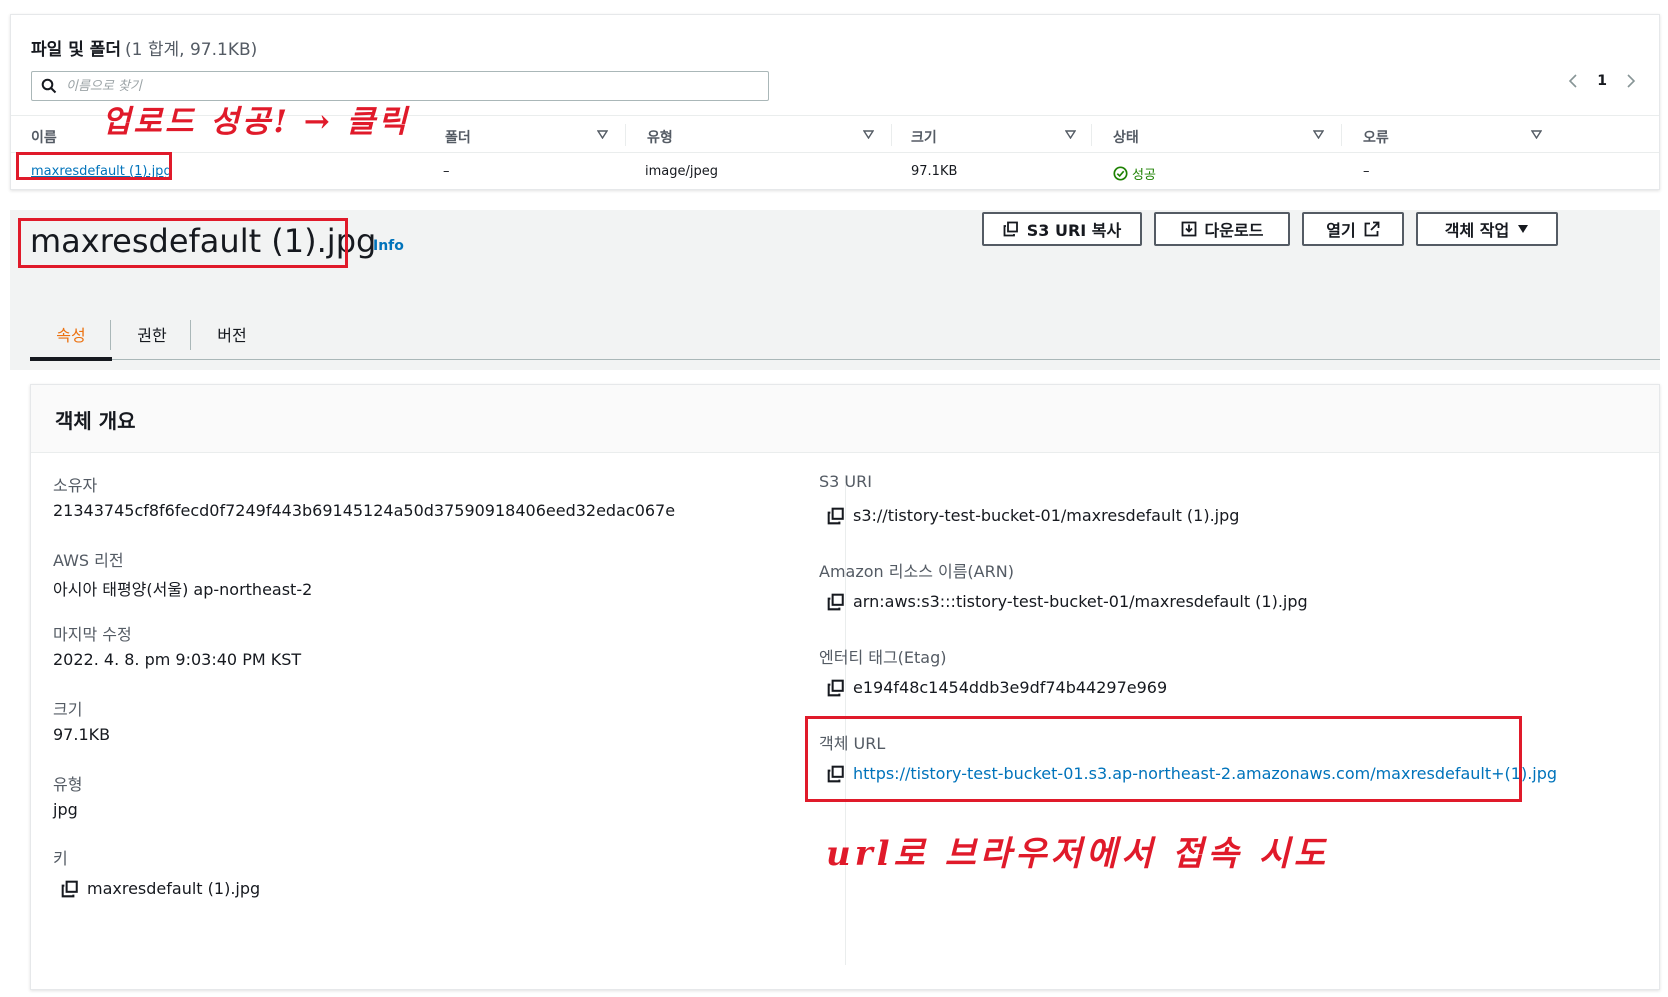  I want to click on column-header-status: 상태, so click(1126, 137).